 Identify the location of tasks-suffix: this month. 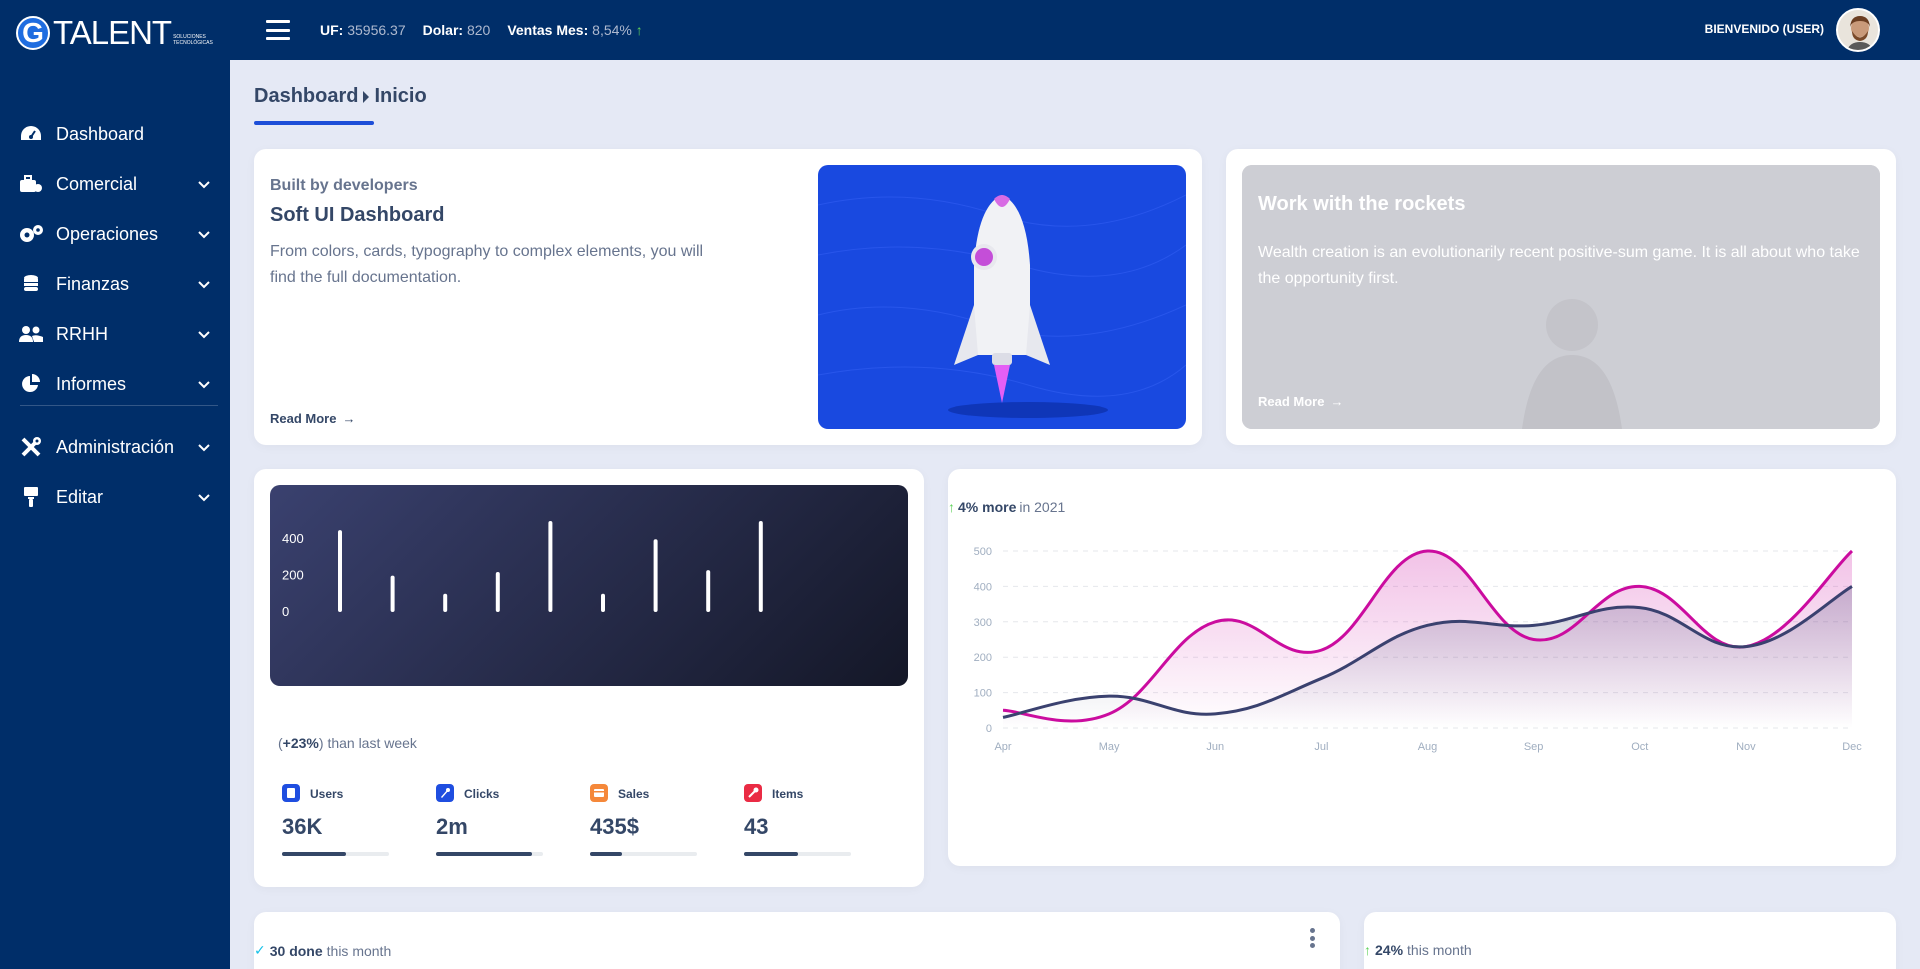
(359, 950).